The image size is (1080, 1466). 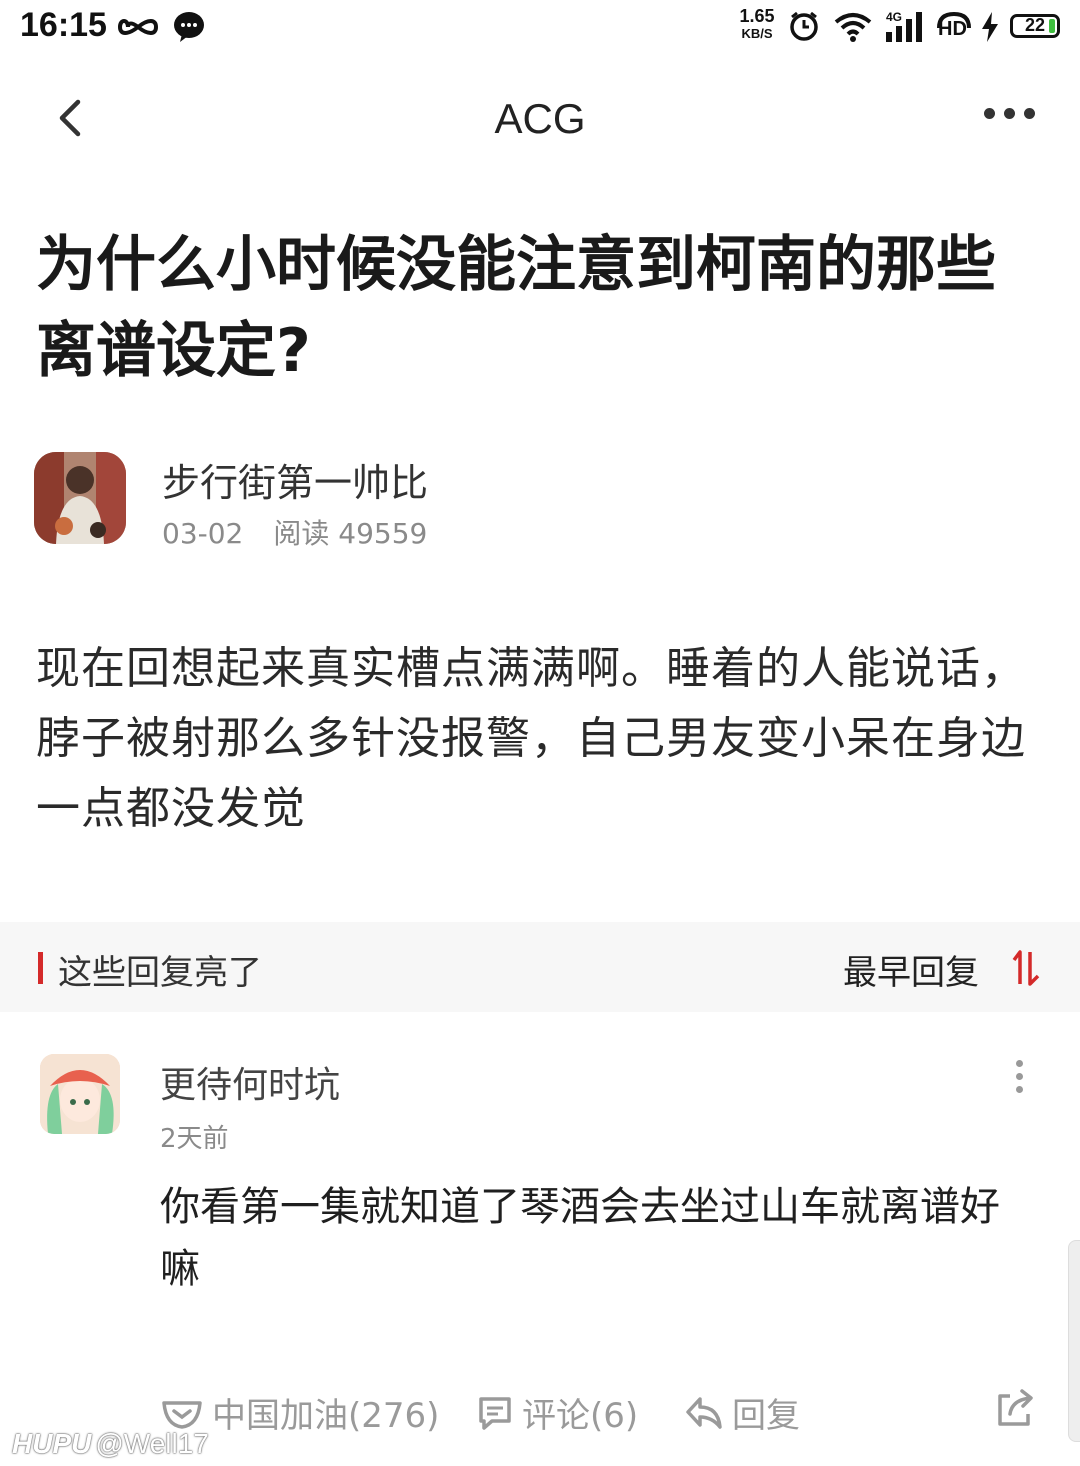 What do you see at coordinates (160, 973) in the screenshot?
I see `section-title: 这些回复亮了` at bounding box center [160, 973].